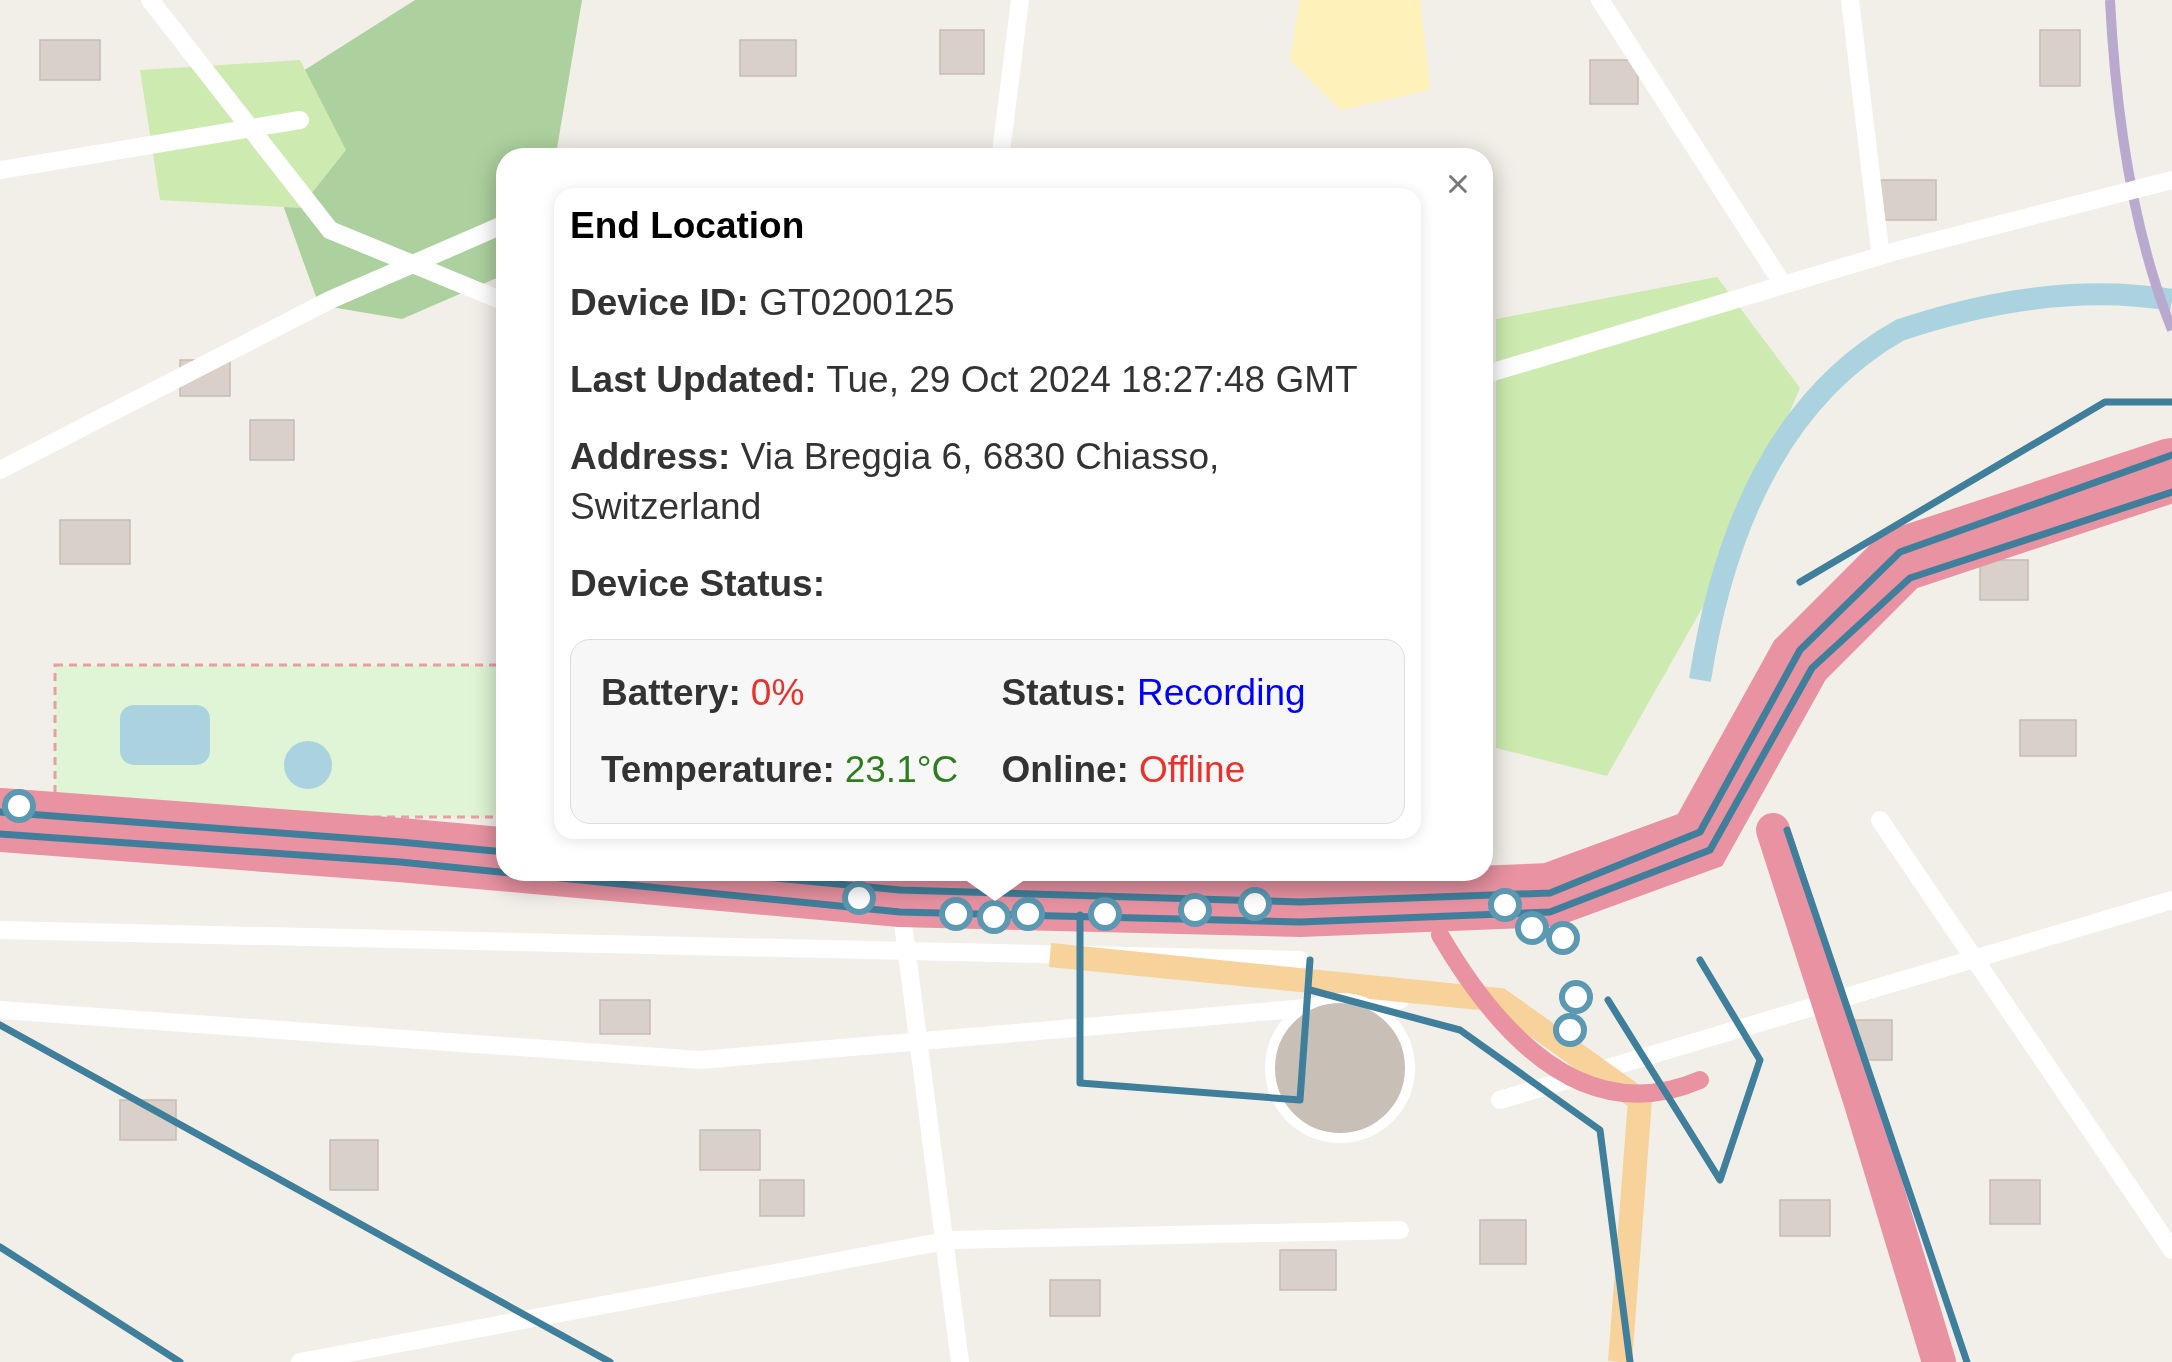  I want to click on pond-shape, so click(308, 765).